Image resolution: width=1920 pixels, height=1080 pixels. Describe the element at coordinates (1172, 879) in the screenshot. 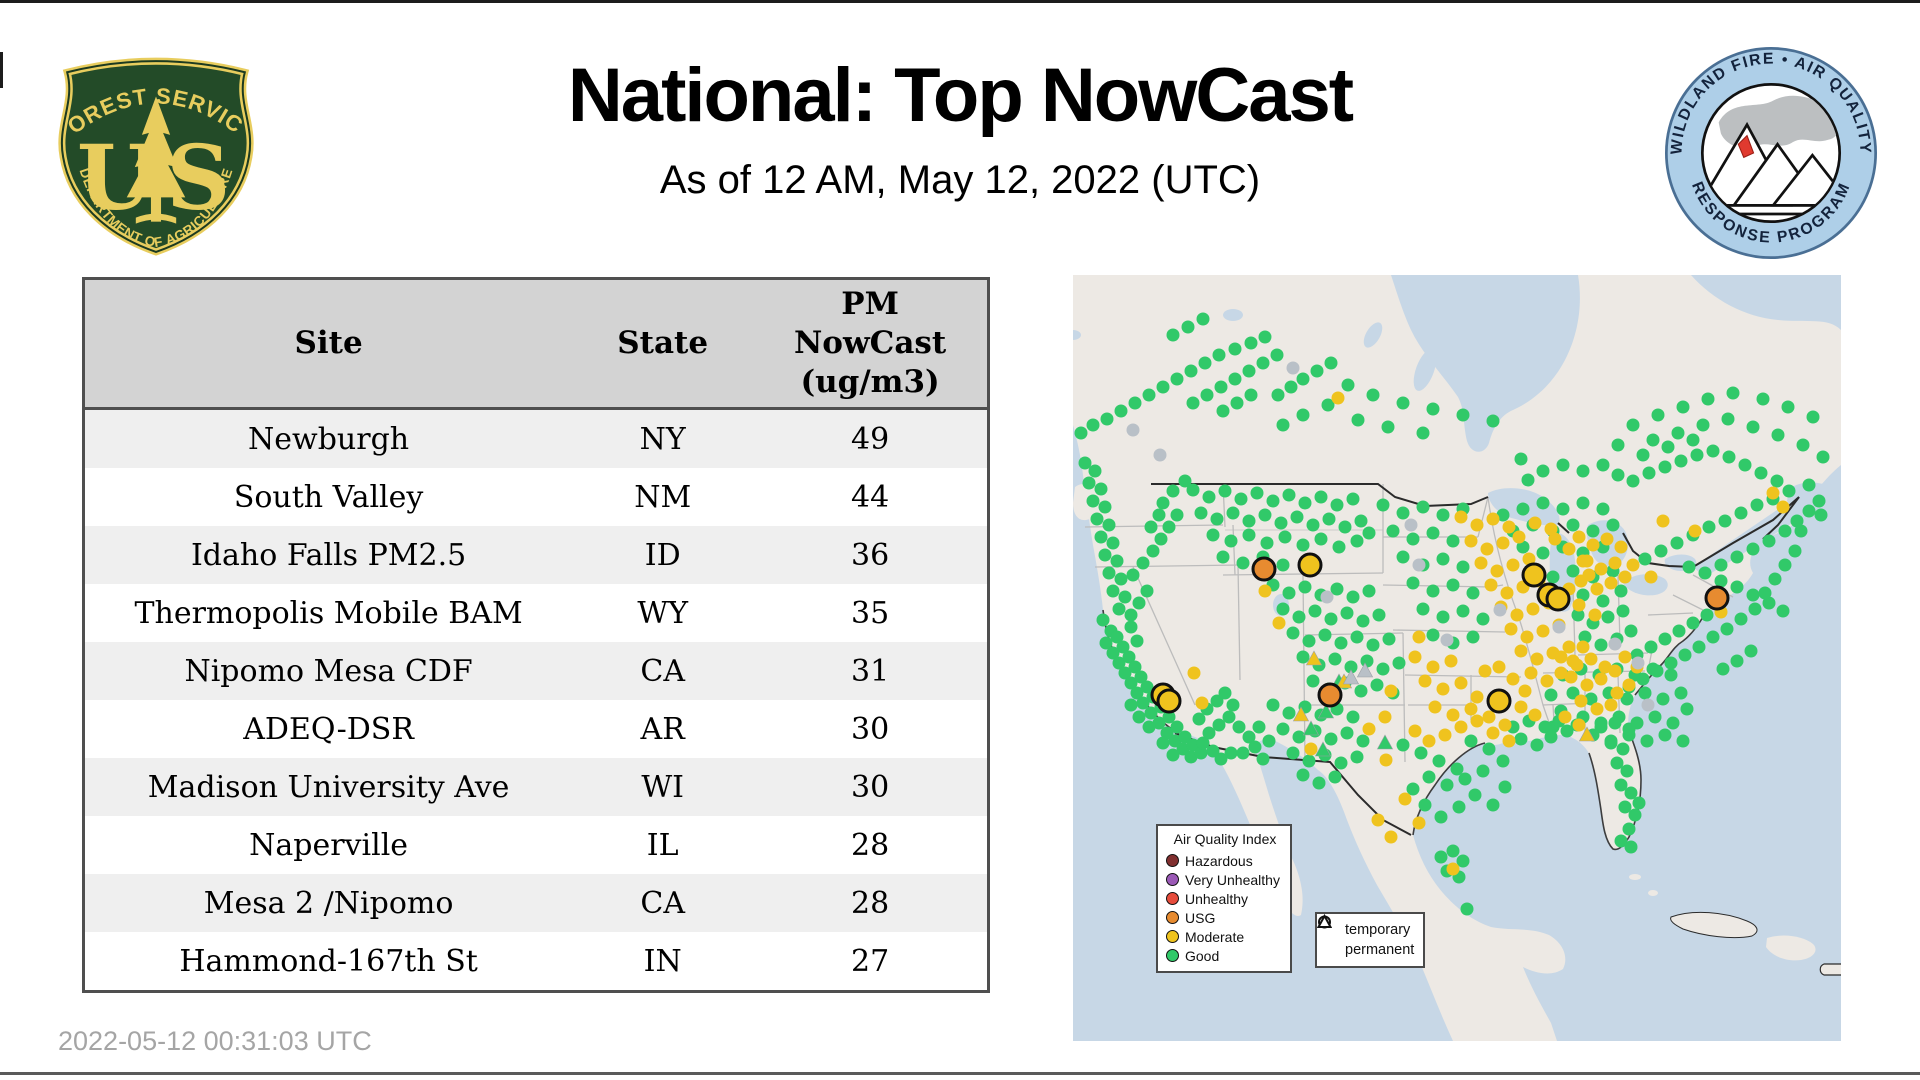

I see `very_unhealthy-dot-icon` at that location.